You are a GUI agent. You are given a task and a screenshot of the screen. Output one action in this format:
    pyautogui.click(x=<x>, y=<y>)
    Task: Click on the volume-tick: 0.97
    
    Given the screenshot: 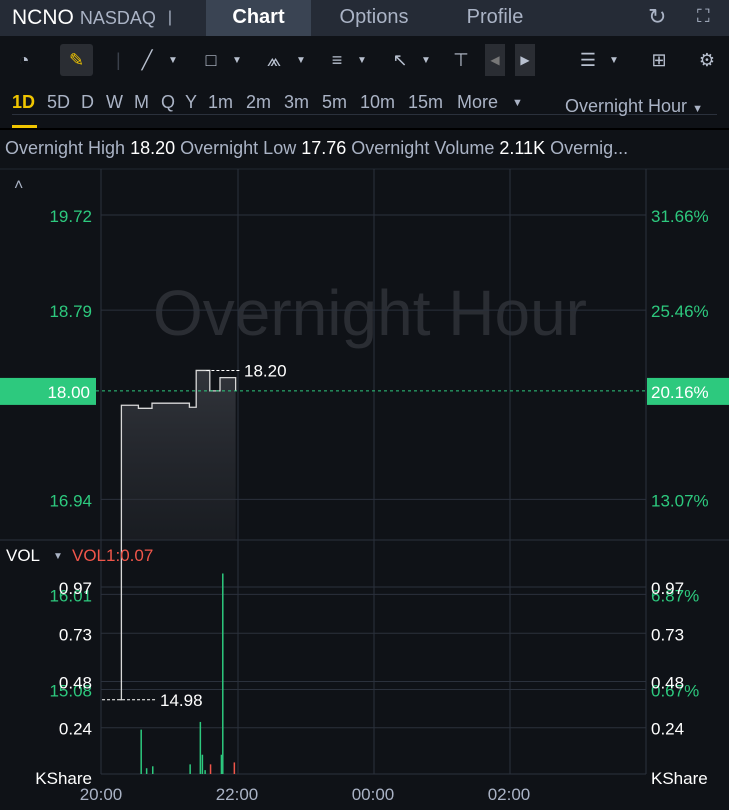 What is the action you would take?
    pyautogui.click(x=75, y=588)
    